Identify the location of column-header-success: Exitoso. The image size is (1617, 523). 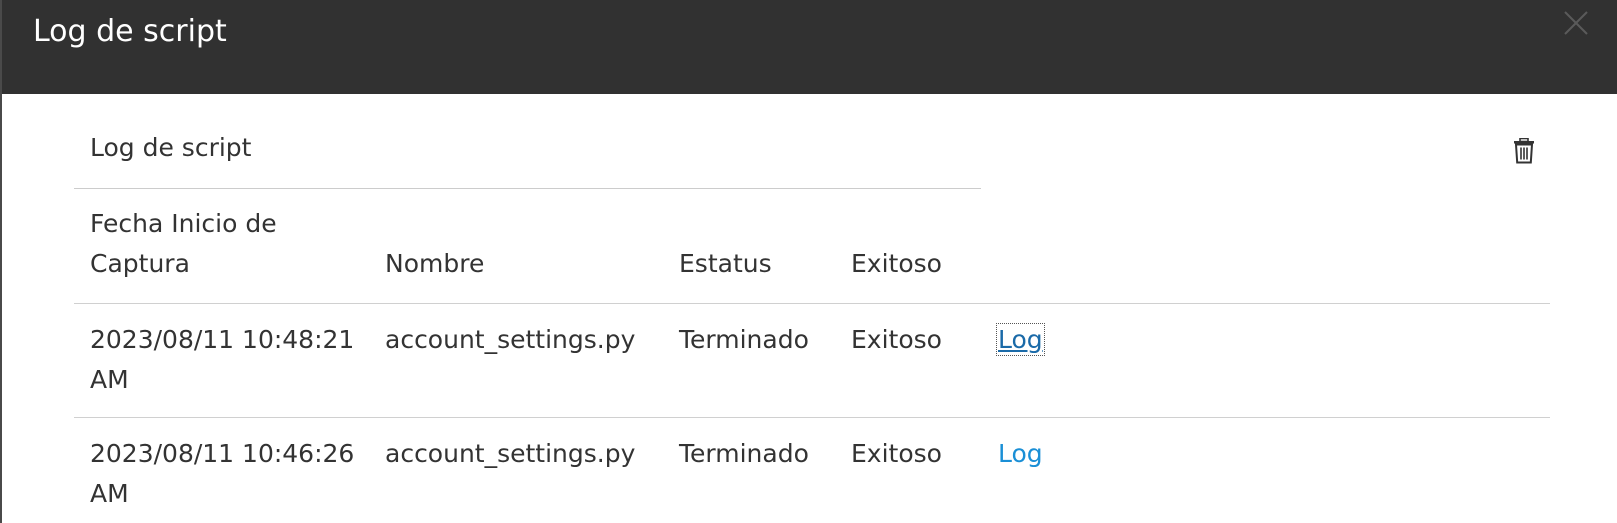
(896, 263).